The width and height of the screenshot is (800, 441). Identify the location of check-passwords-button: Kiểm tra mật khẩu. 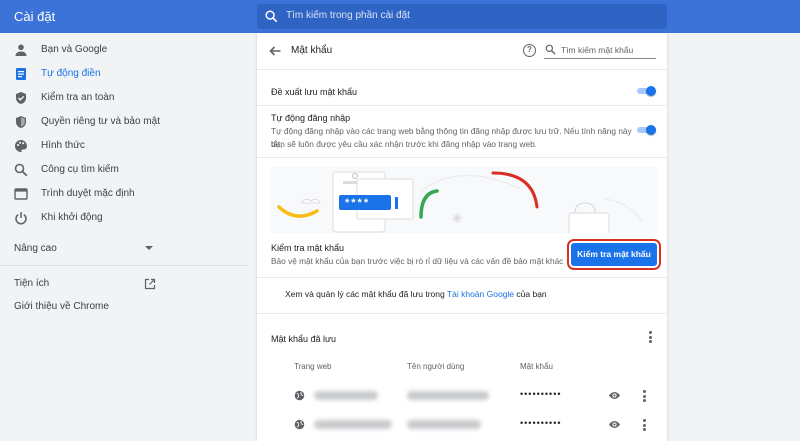
(614, 254).